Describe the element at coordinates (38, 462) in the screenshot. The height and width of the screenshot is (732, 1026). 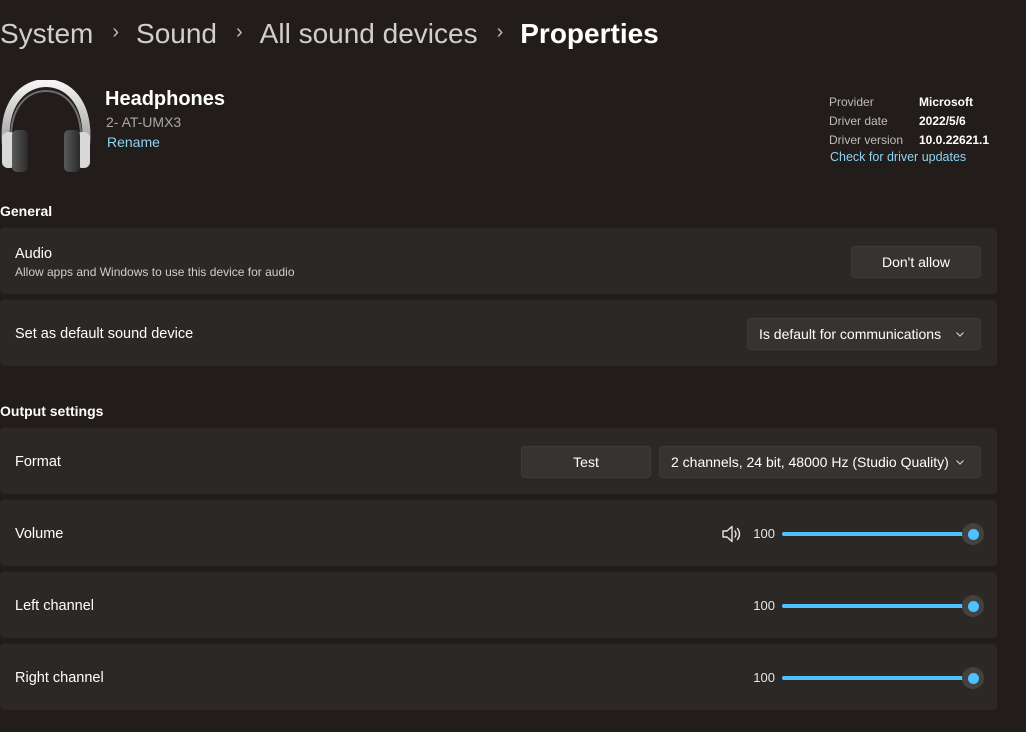
I see `format-label: Format` at that location.